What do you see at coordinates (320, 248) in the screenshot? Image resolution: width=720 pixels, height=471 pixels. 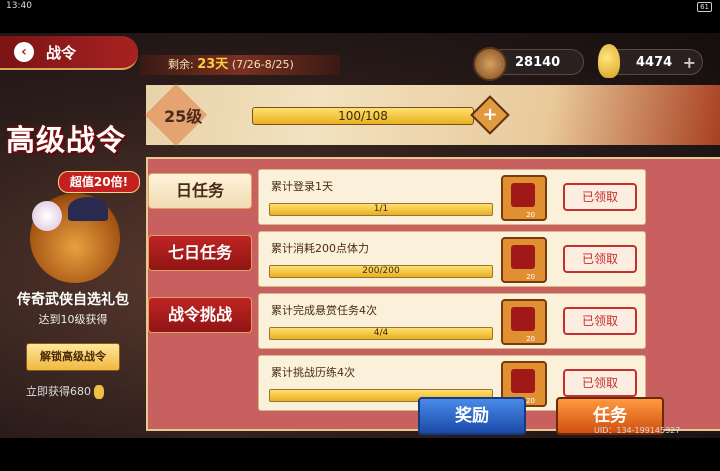 I see `task-name: 累计消耗200点体力` at bounding box center [320, 248].